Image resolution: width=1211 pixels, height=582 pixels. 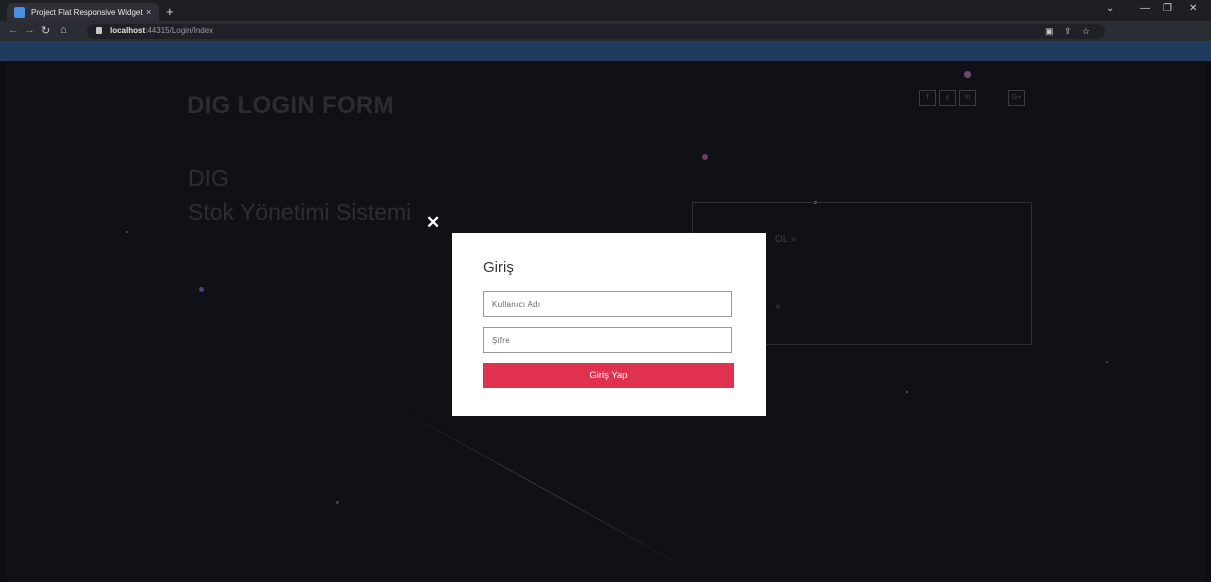 I want to click on brand-title: DIG LOGIN FORM, so click(x=290, y=105).